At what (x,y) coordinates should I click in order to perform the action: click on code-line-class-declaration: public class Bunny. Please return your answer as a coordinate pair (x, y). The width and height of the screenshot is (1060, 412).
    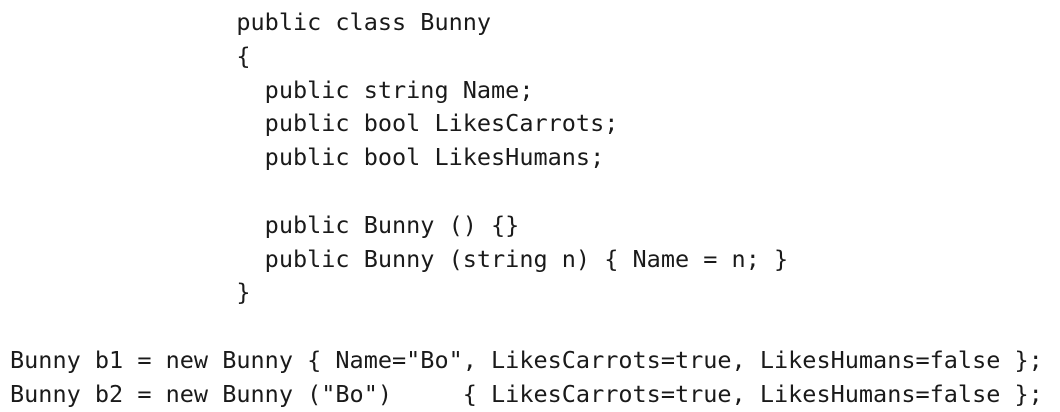
    Looking at the image, I should click on (251, 22).